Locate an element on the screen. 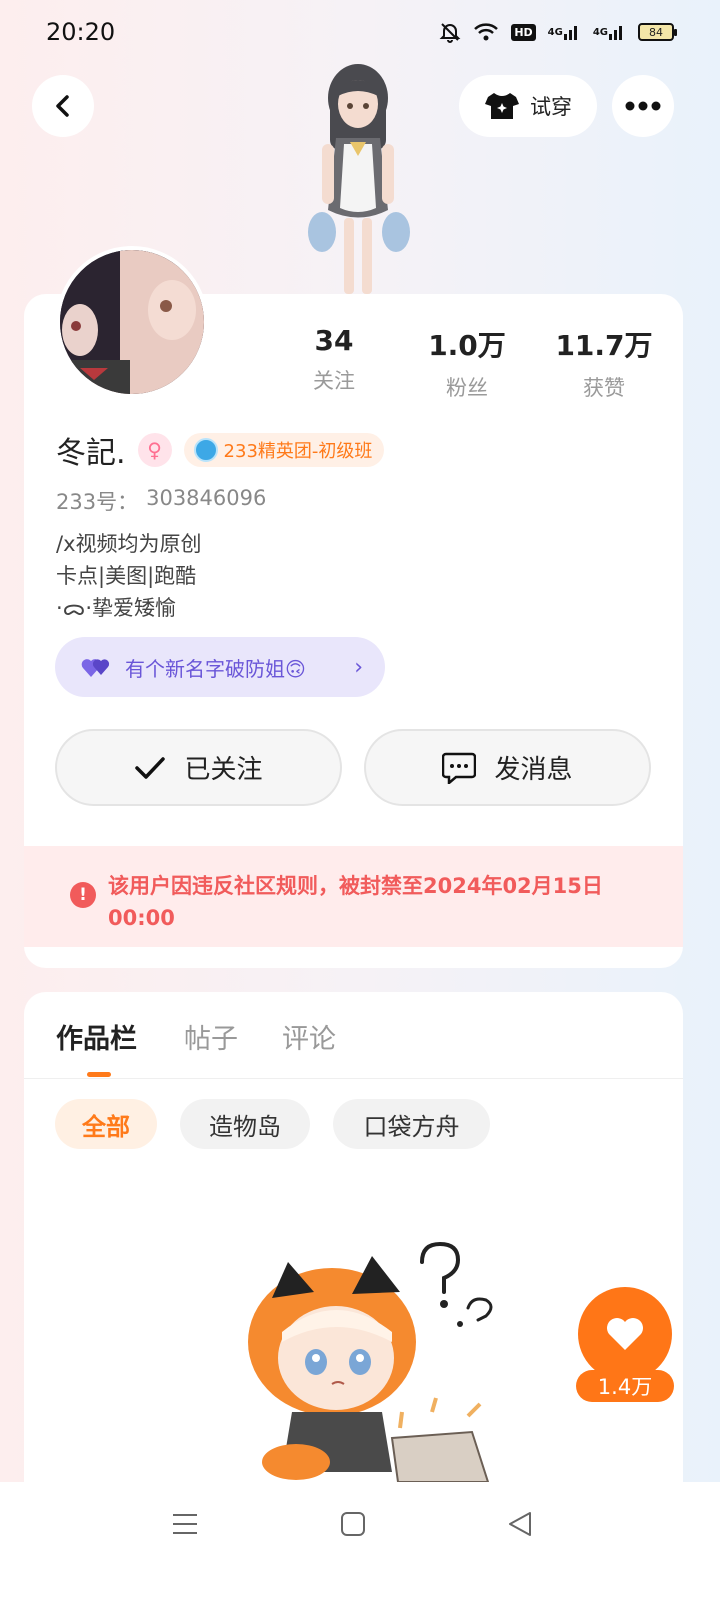 This screenshot has height=1600, width=720. chevron-right-icon: › is located at coordinates (358, 667).